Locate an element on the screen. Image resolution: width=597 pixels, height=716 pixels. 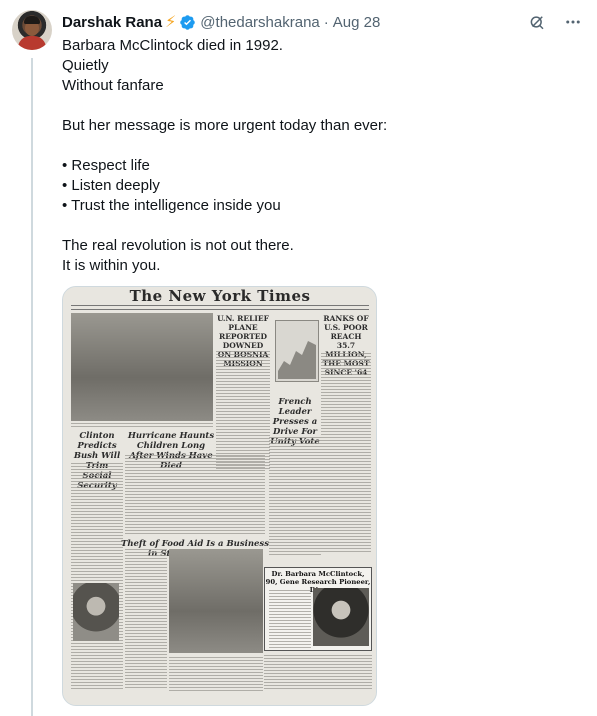
tweet-line: It is within you. is located at coordinates (111, 265).